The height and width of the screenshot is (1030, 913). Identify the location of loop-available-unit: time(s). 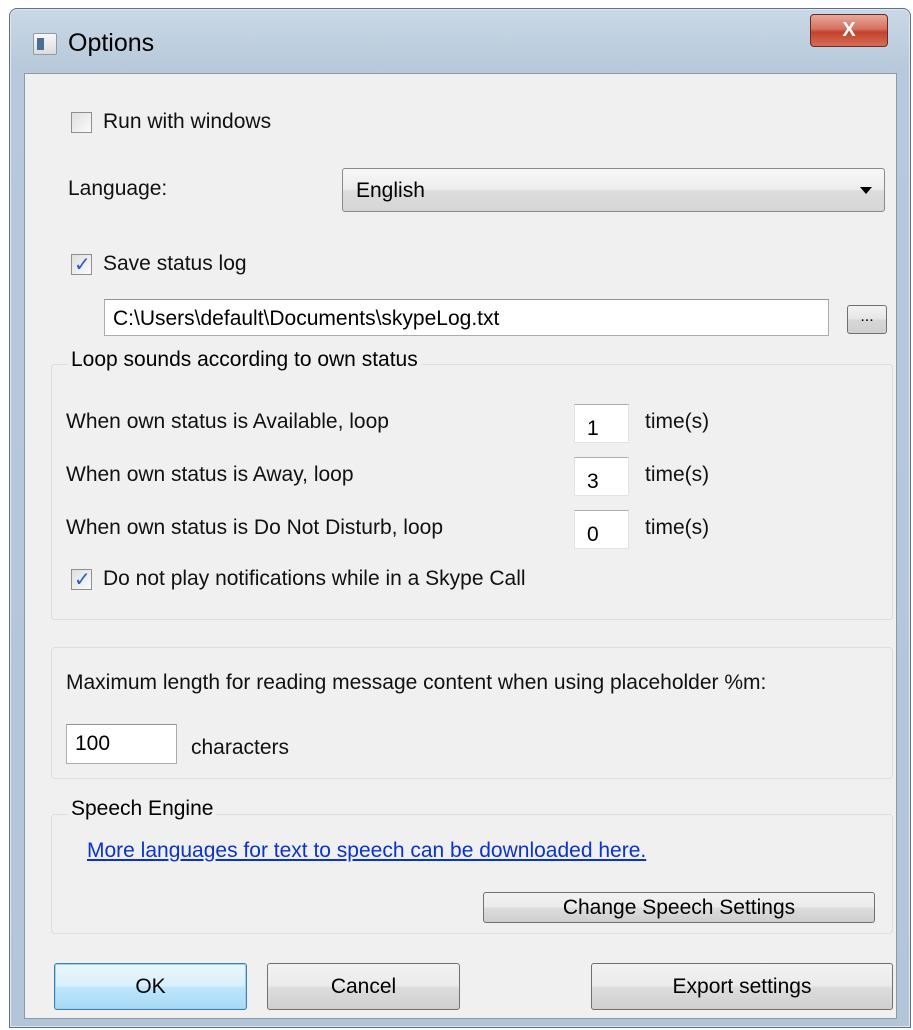
(677, 421).